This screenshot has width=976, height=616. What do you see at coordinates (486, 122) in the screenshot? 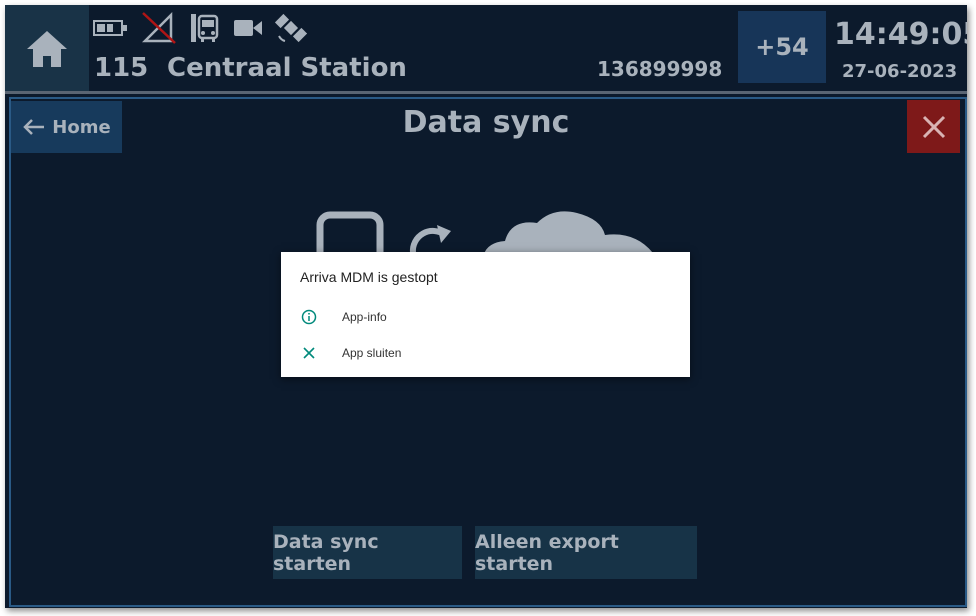
I see `page-title: Data sync` at bounding box center [486, 122].